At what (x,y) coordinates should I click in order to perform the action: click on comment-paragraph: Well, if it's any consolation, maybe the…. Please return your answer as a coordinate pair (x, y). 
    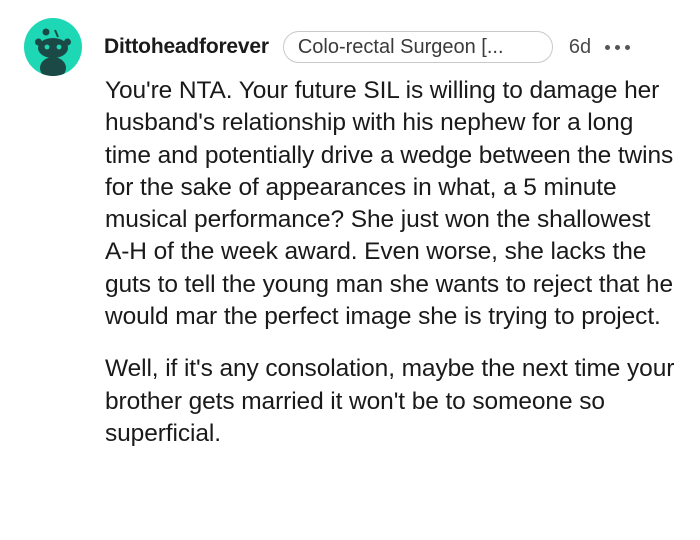
    Looking at the image, I should click on (390, 401).